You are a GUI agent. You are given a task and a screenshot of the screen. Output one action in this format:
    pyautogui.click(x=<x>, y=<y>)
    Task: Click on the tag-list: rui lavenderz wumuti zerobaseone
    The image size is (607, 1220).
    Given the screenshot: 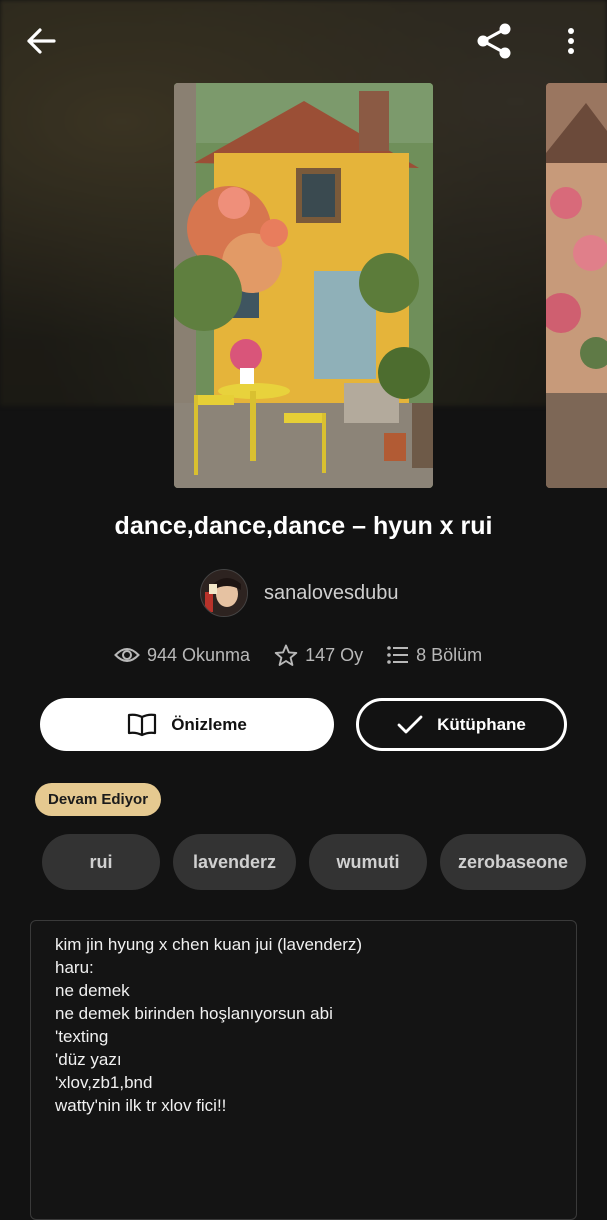 What is the action you would take?
    pyautogui.click(x=314, y=862)
    